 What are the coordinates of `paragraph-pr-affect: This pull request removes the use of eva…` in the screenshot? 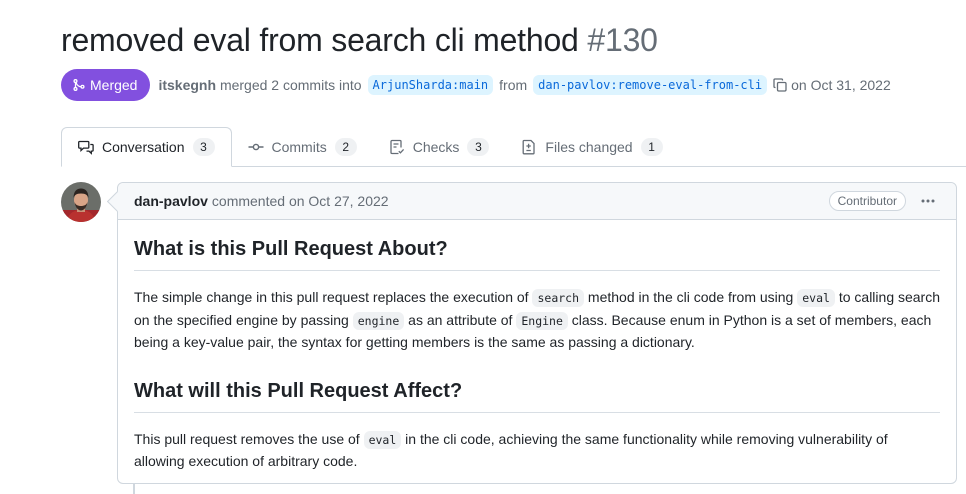 It's located at (537, 451).